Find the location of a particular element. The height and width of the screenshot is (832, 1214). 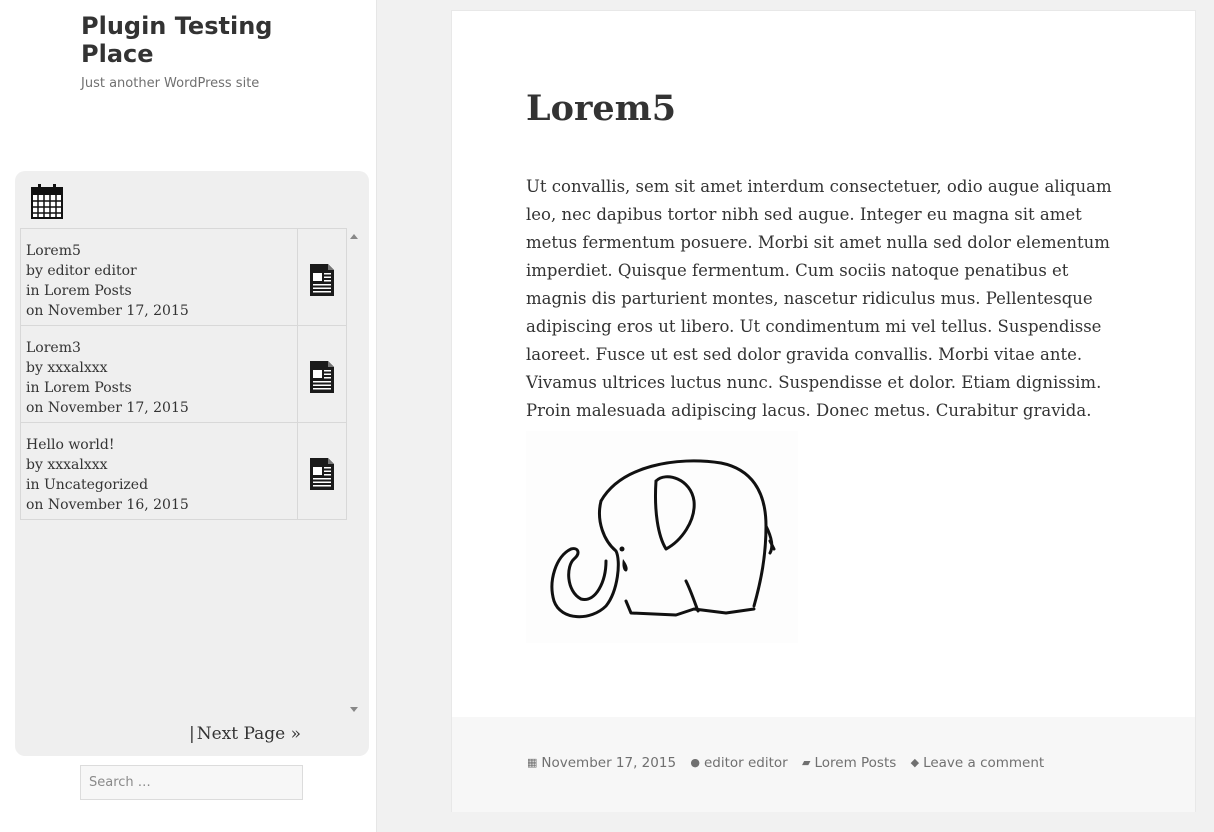

leave-comment-link: Leave a comment is located at coordinates (983, 763).